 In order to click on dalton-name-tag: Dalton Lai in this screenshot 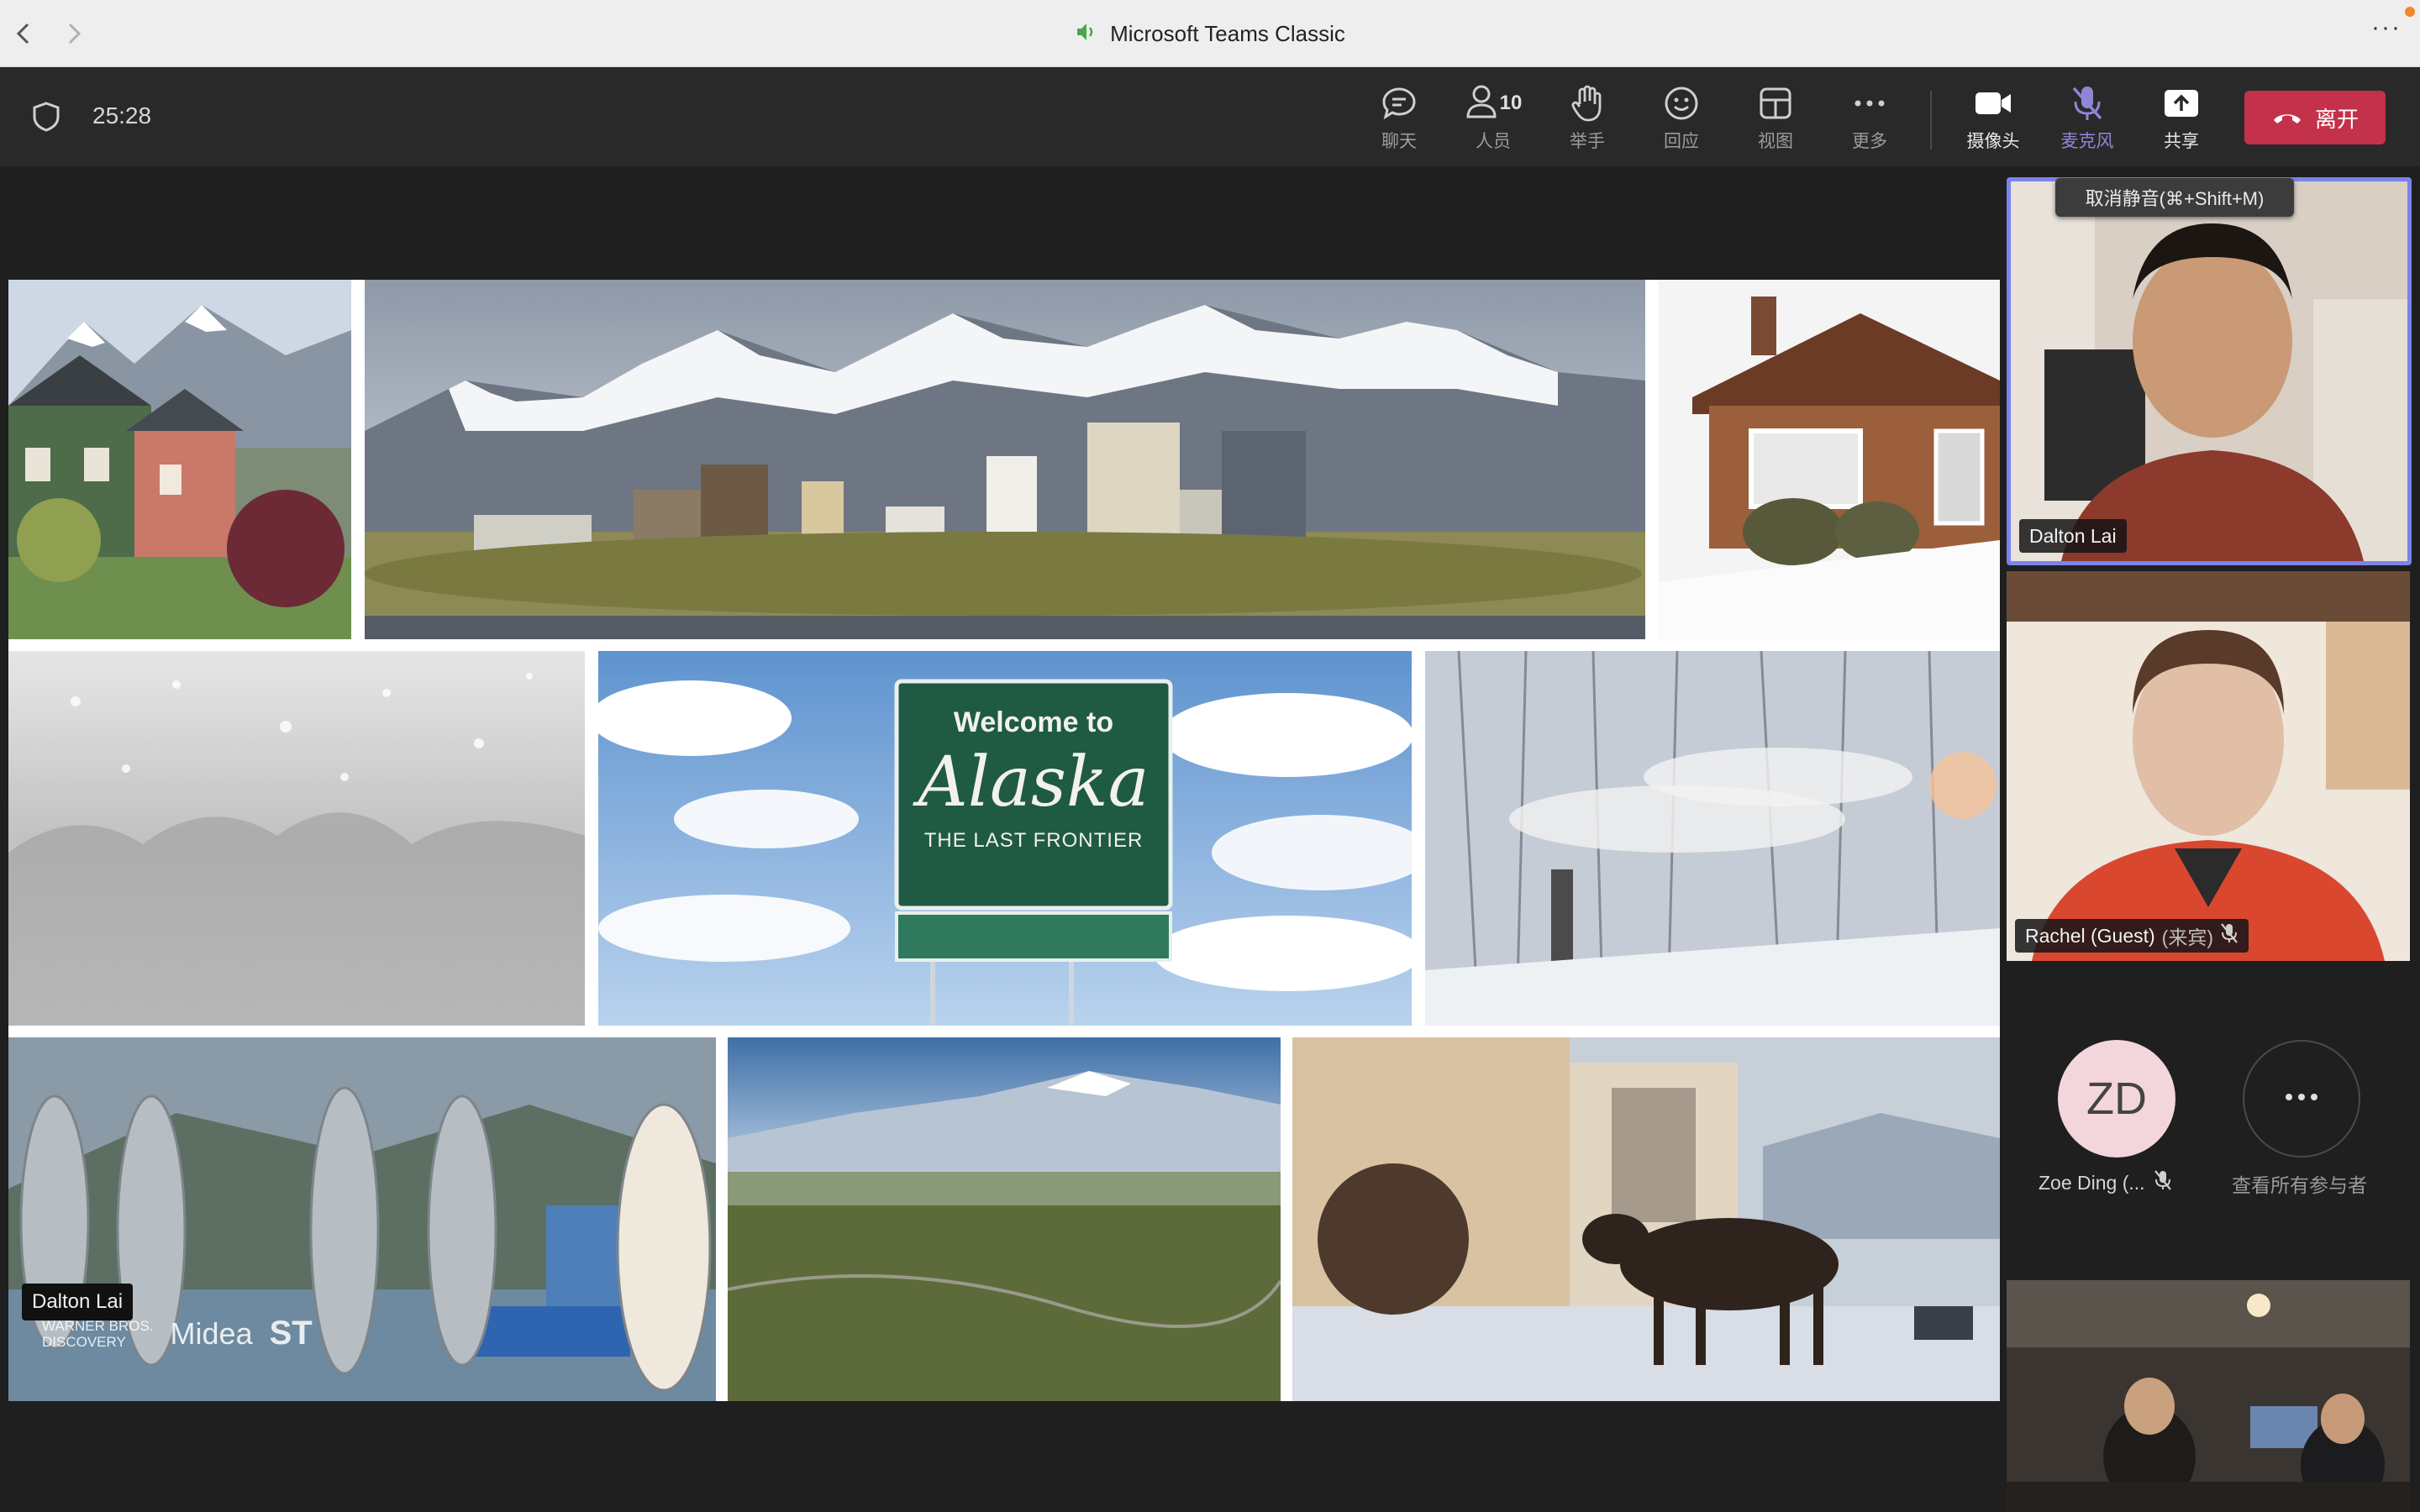, I will do `click(2073, 536)`.